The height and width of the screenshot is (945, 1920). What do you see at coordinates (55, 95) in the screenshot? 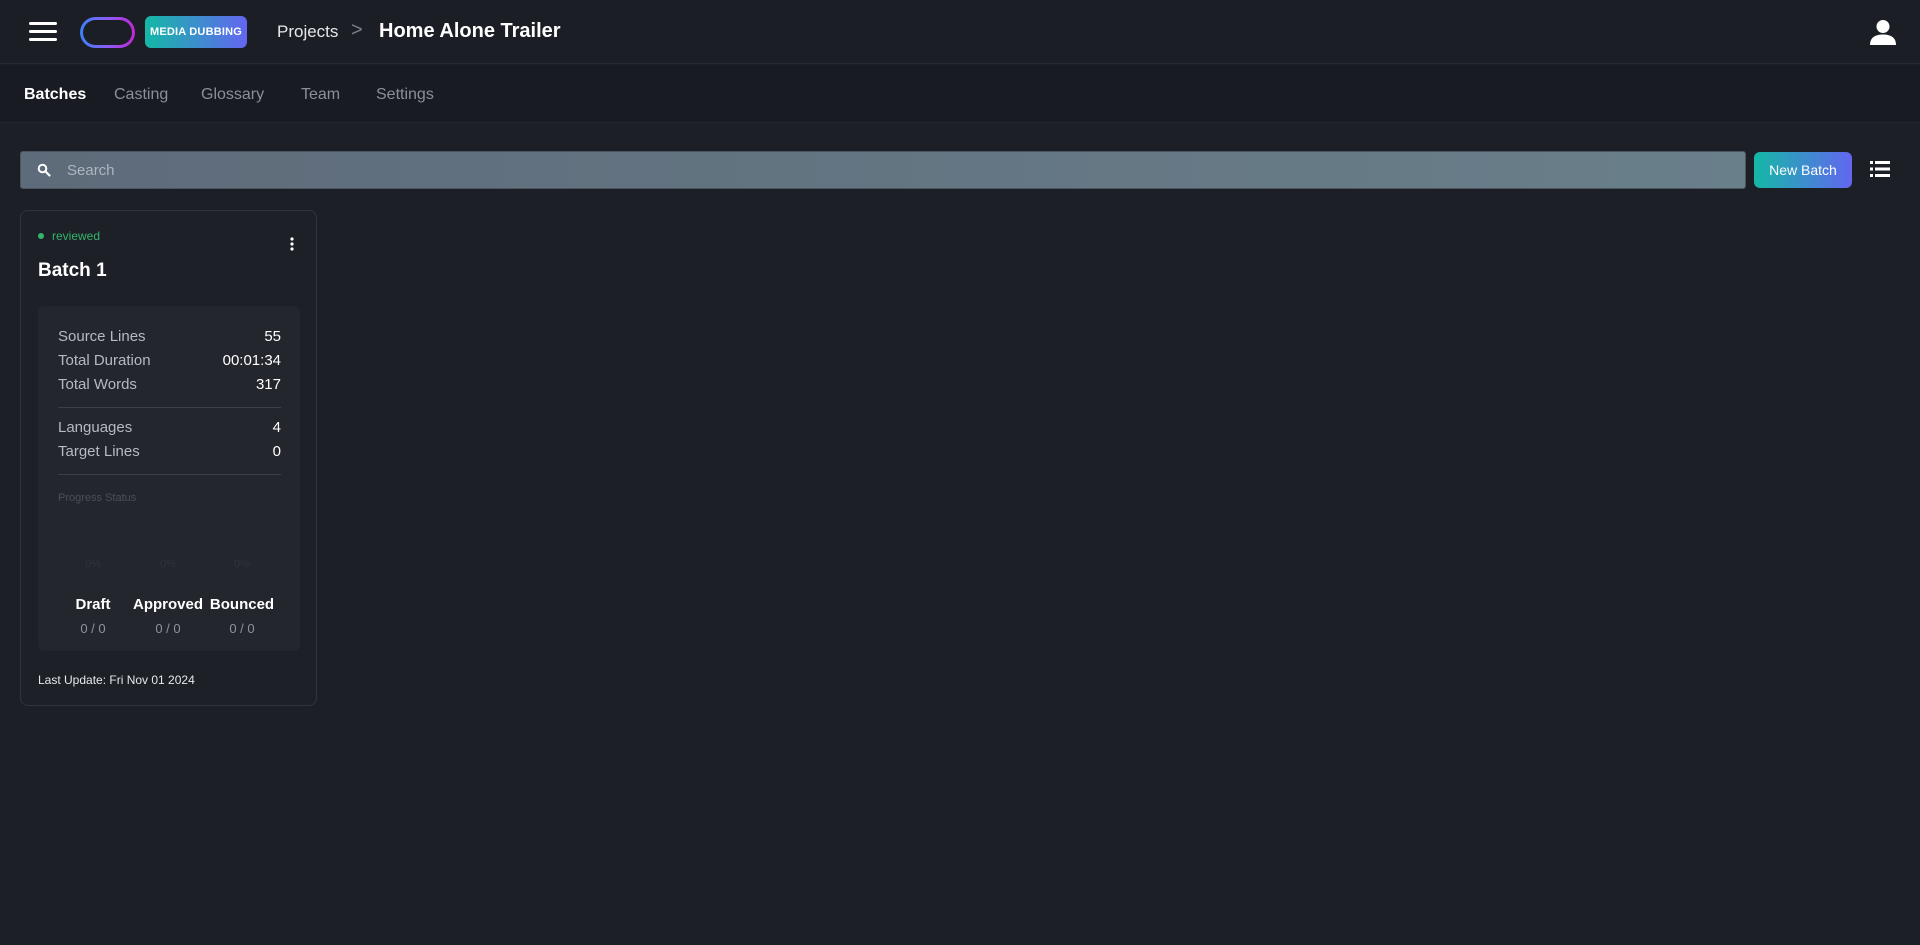
I see `tab-batches: Batches` at bounding box center [55, 95].